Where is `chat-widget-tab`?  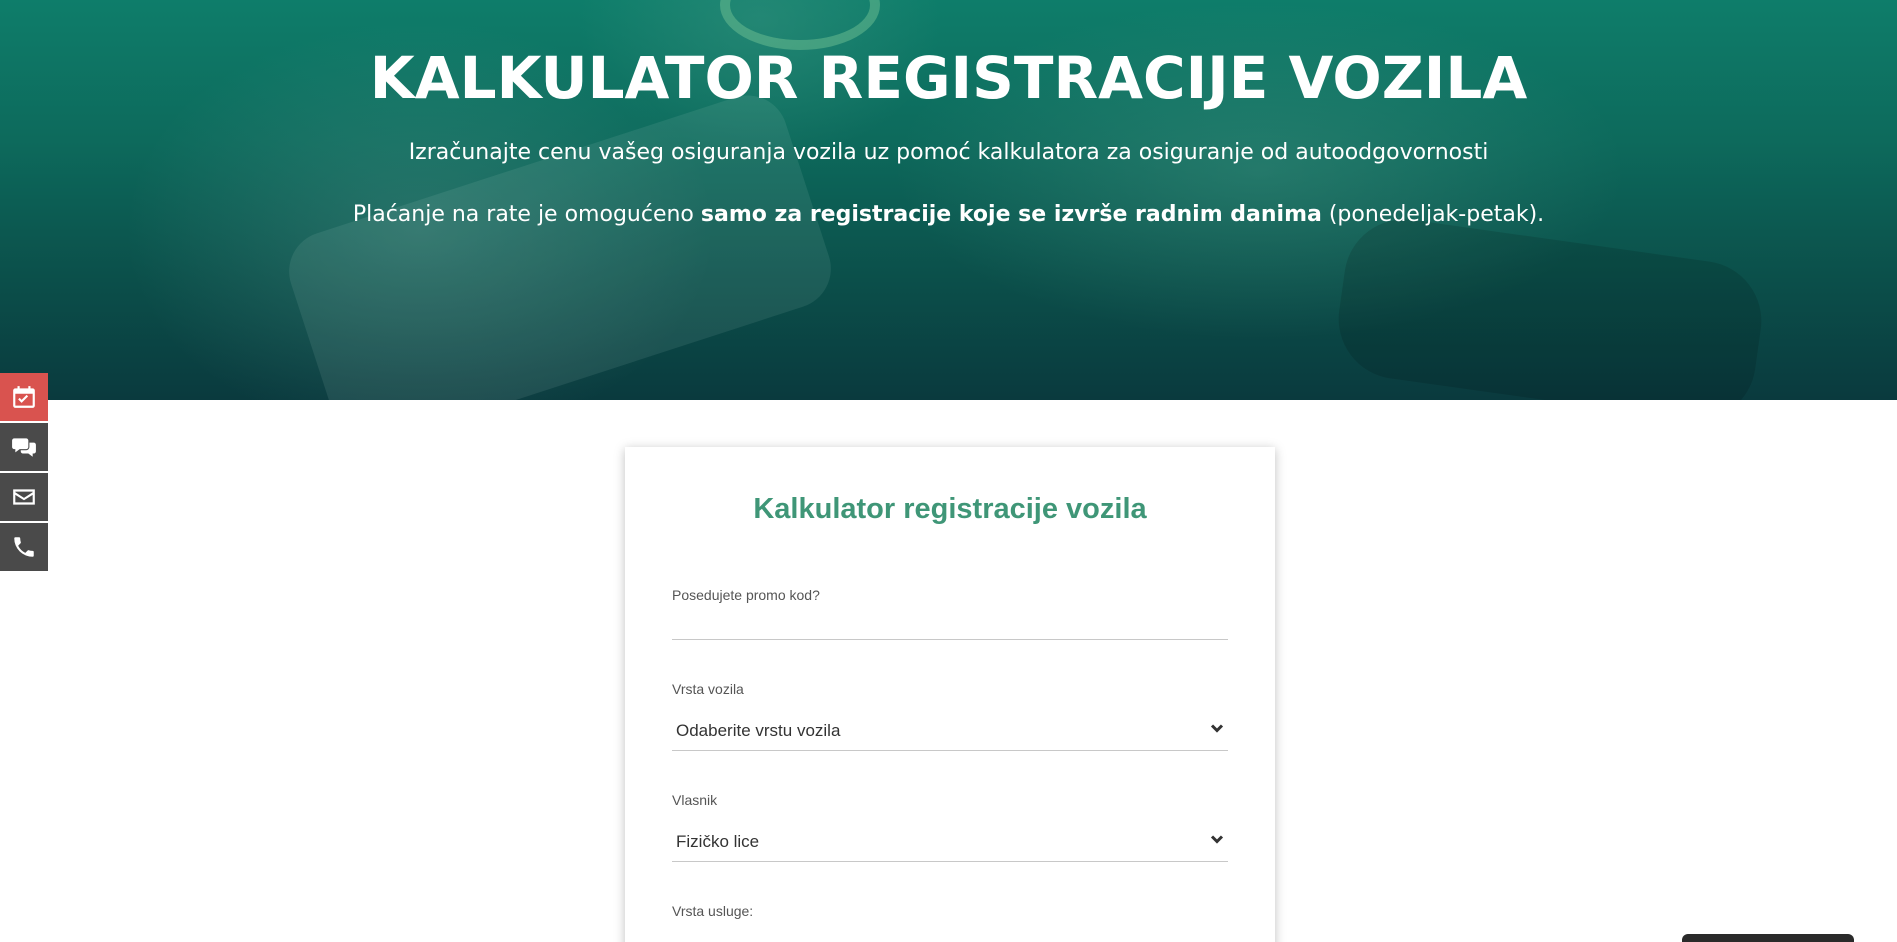 chat-widget-tab is located at coordinates (1768, 938).